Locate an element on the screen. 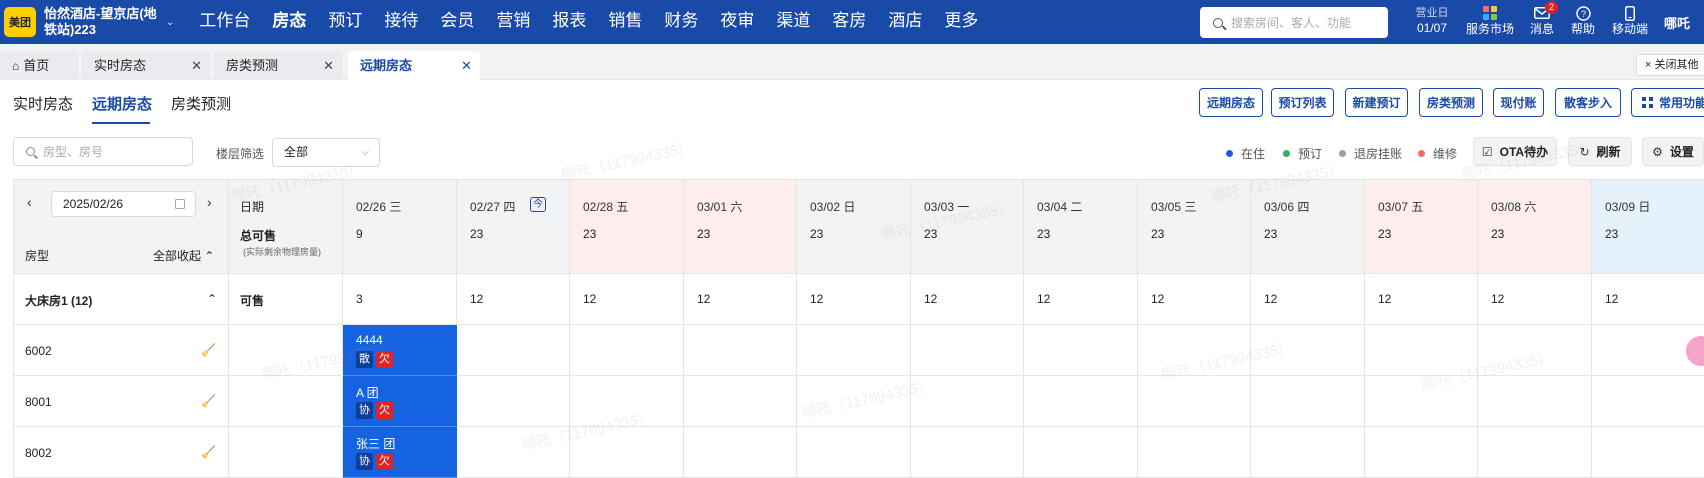 The width and height of the screenshot is (1704, 478). menu-item-workbench: 工作台 is located at coordinates (224, 22).